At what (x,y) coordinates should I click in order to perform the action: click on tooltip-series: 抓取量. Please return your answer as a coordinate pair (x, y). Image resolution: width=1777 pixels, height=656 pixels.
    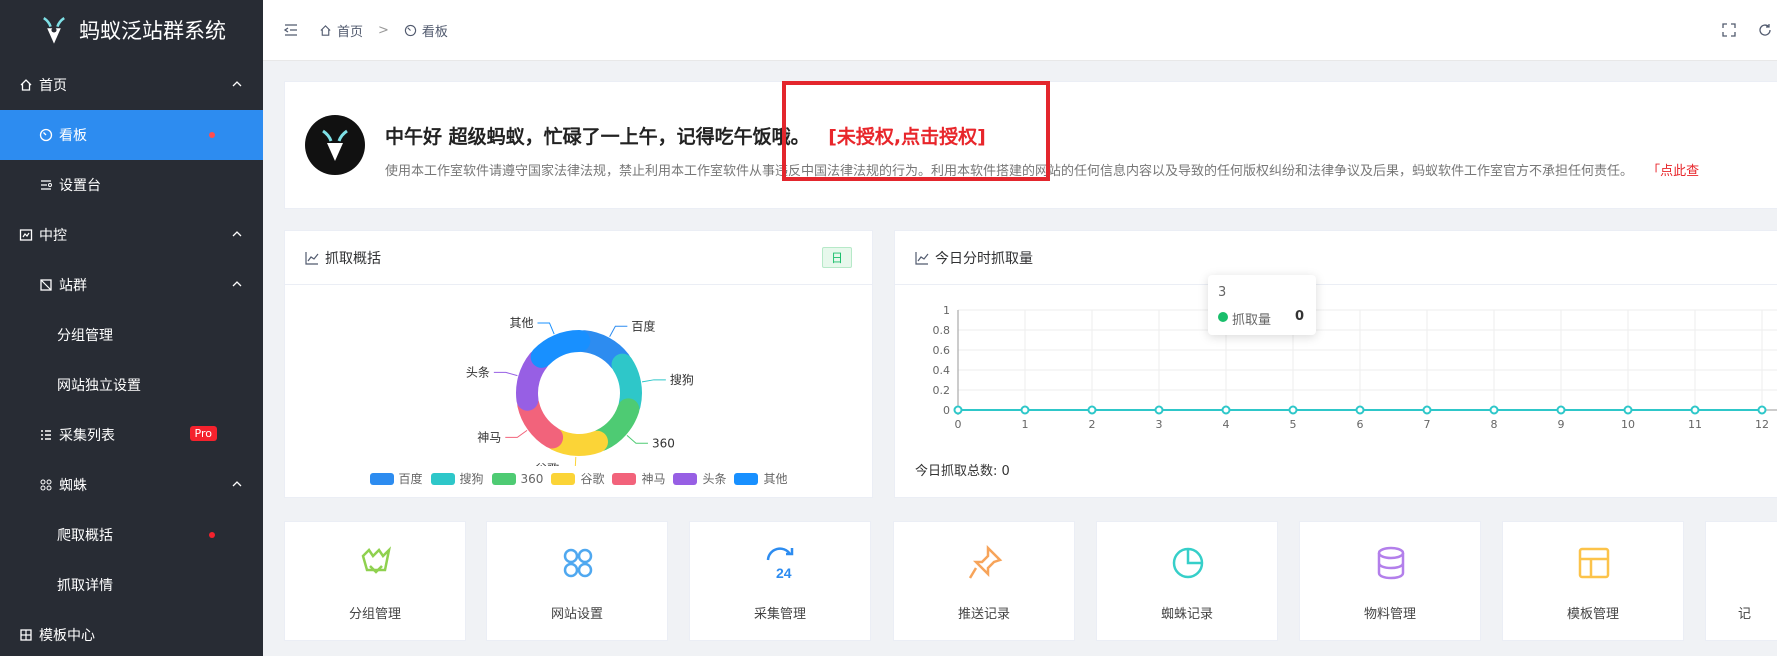
    Looking at the image, I should click on (1252, 320).